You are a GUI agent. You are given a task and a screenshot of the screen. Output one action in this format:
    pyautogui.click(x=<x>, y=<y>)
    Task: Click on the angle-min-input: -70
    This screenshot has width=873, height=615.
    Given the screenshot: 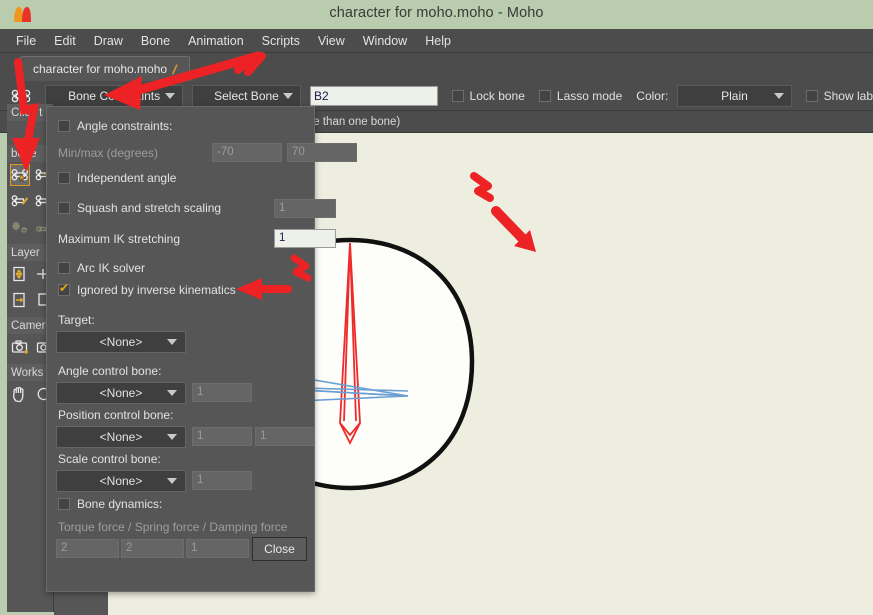 What is the action you would take?
    pyautogui.click(x=247, y=152)
    